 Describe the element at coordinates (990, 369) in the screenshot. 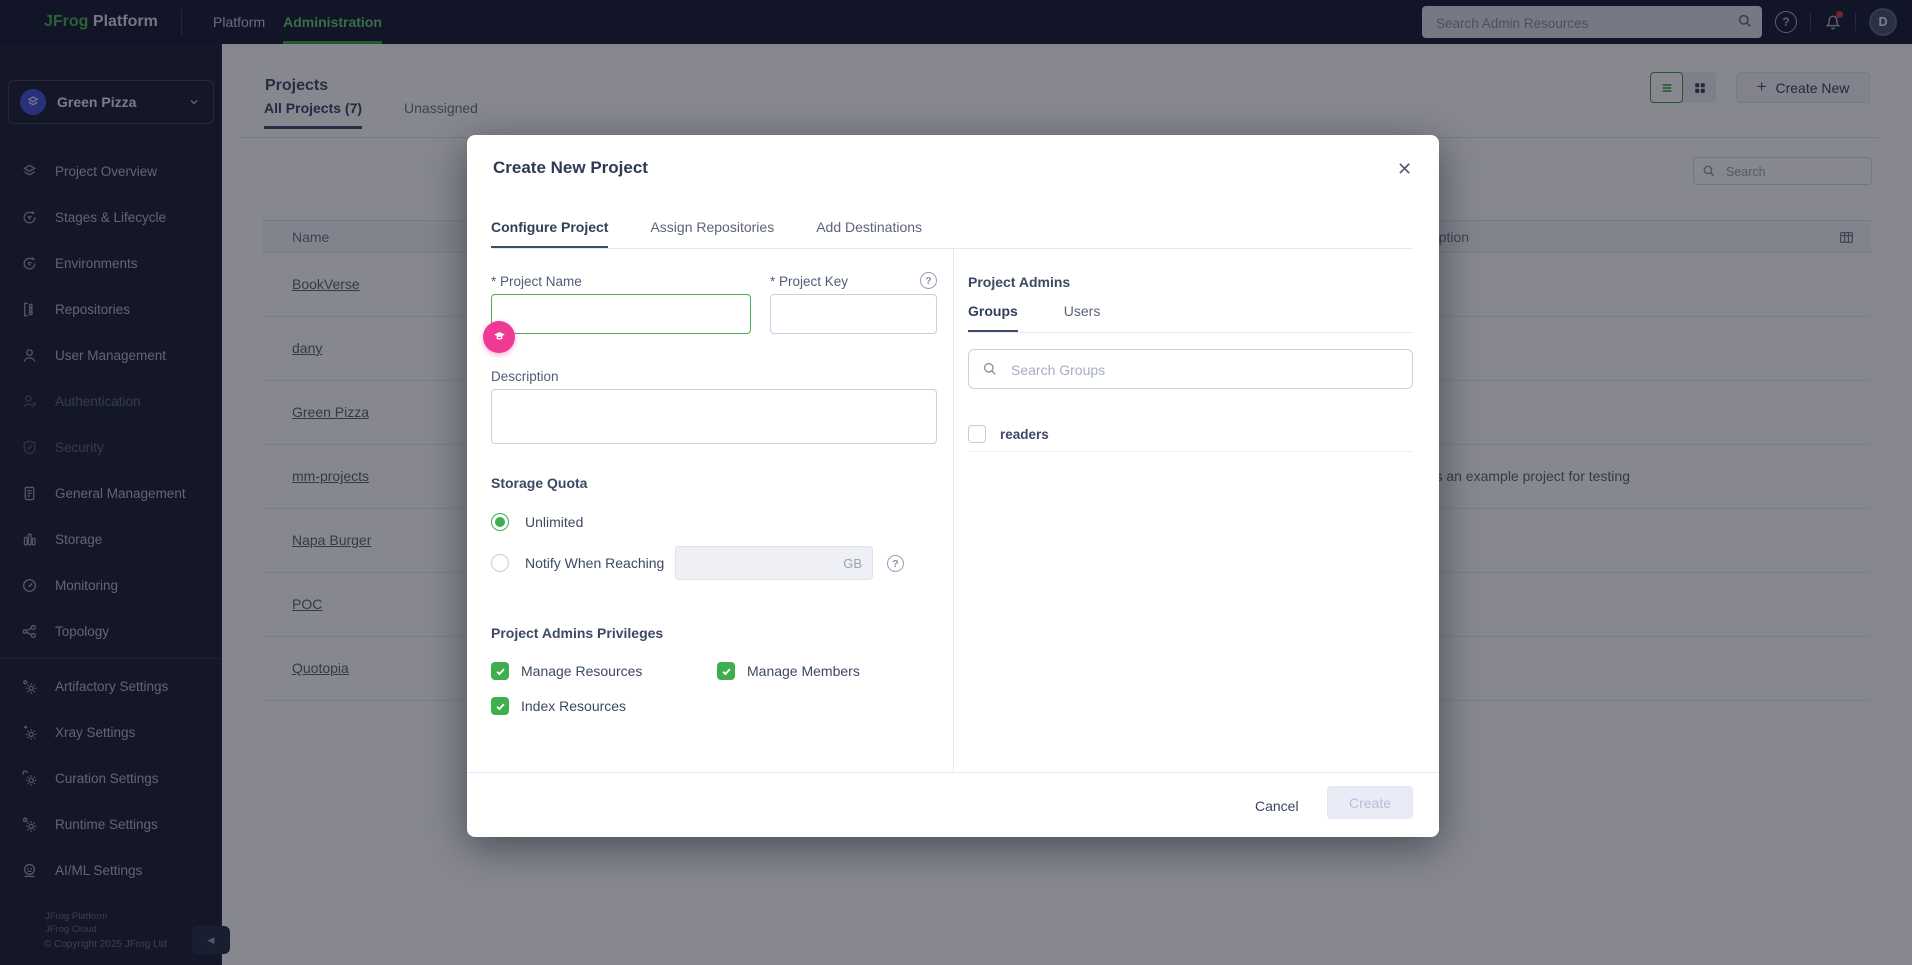

I see `search-icon` at that location.